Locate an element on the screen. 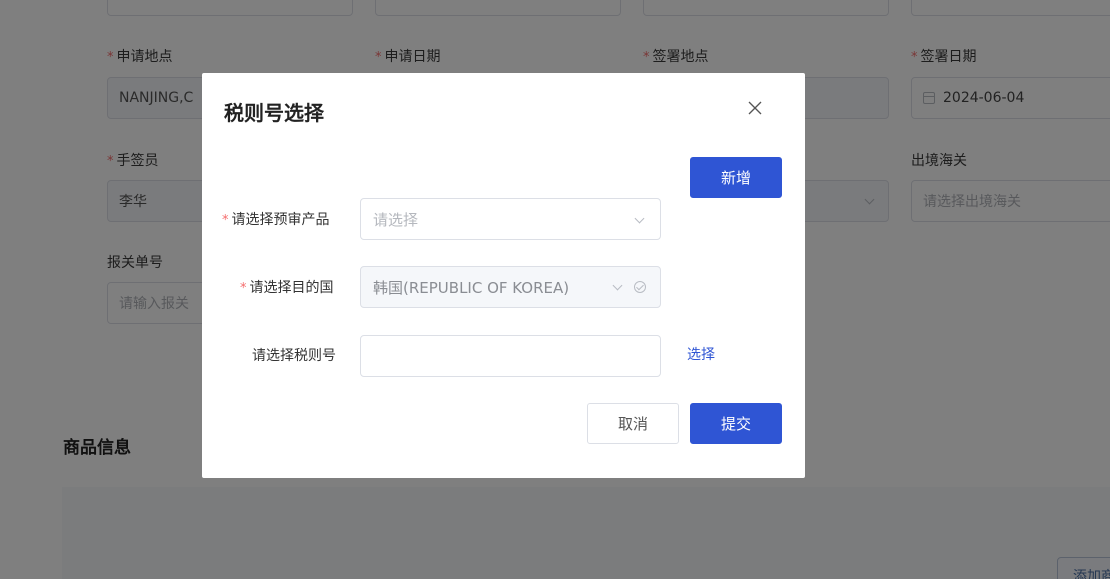 The width and height of the screenshot is (1110, 579). destination-value: 韩国(REPUBLIC OF KOREA) is located at coordinates (471, 287).